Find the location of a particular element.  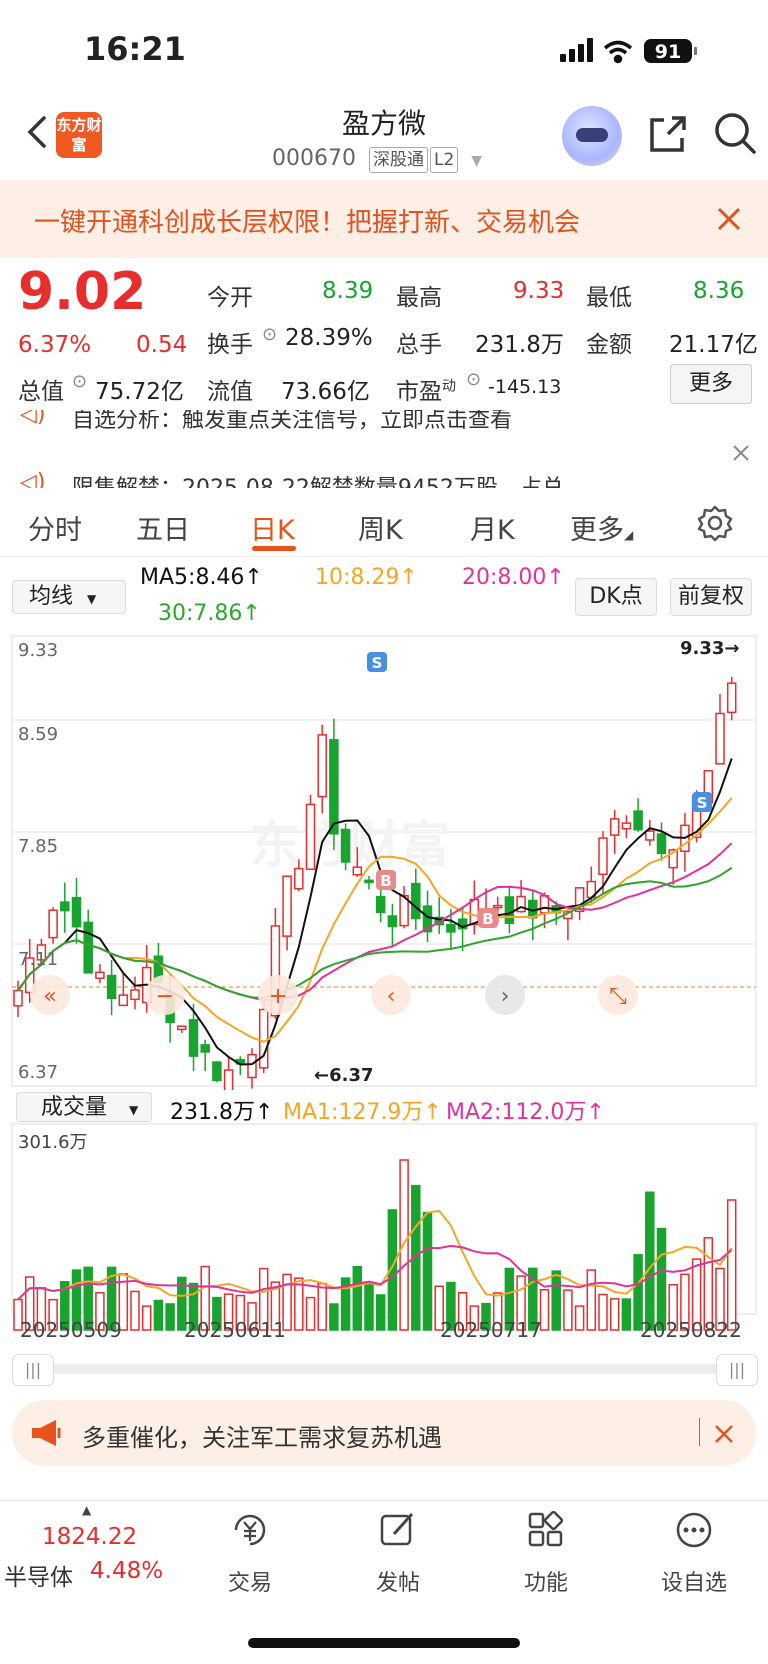

amount-label: 金额 is located at coordinates (609, 345).